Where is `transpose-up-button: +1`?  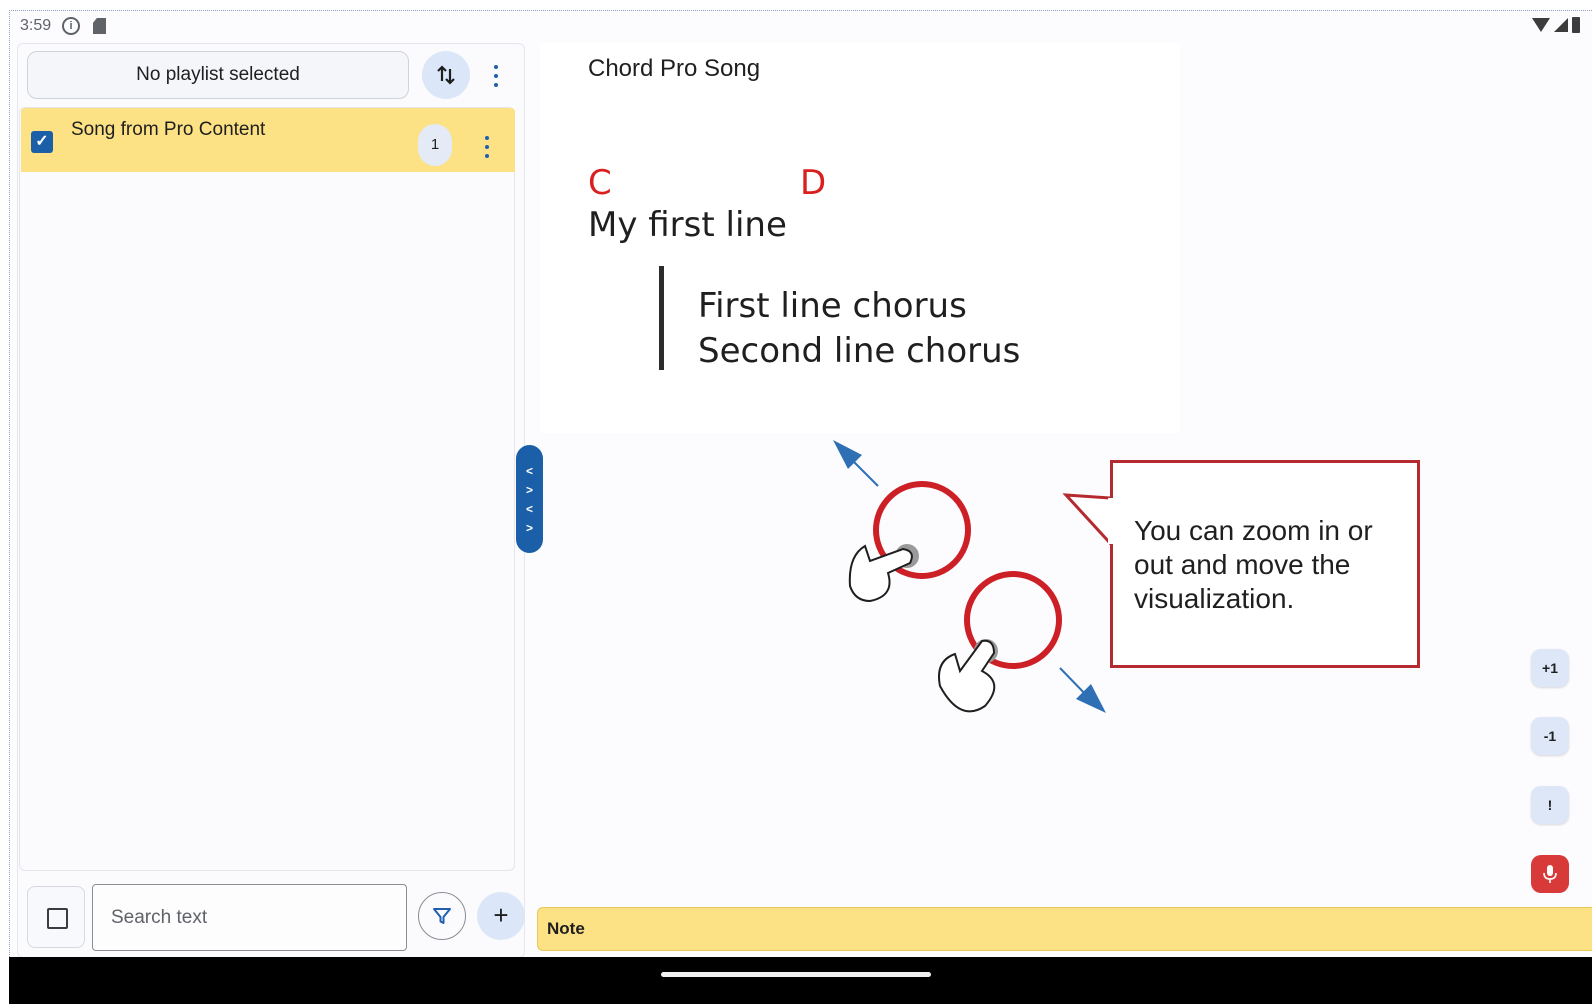
transpose-up-button: +1 is located at coordinates (1550, 668).